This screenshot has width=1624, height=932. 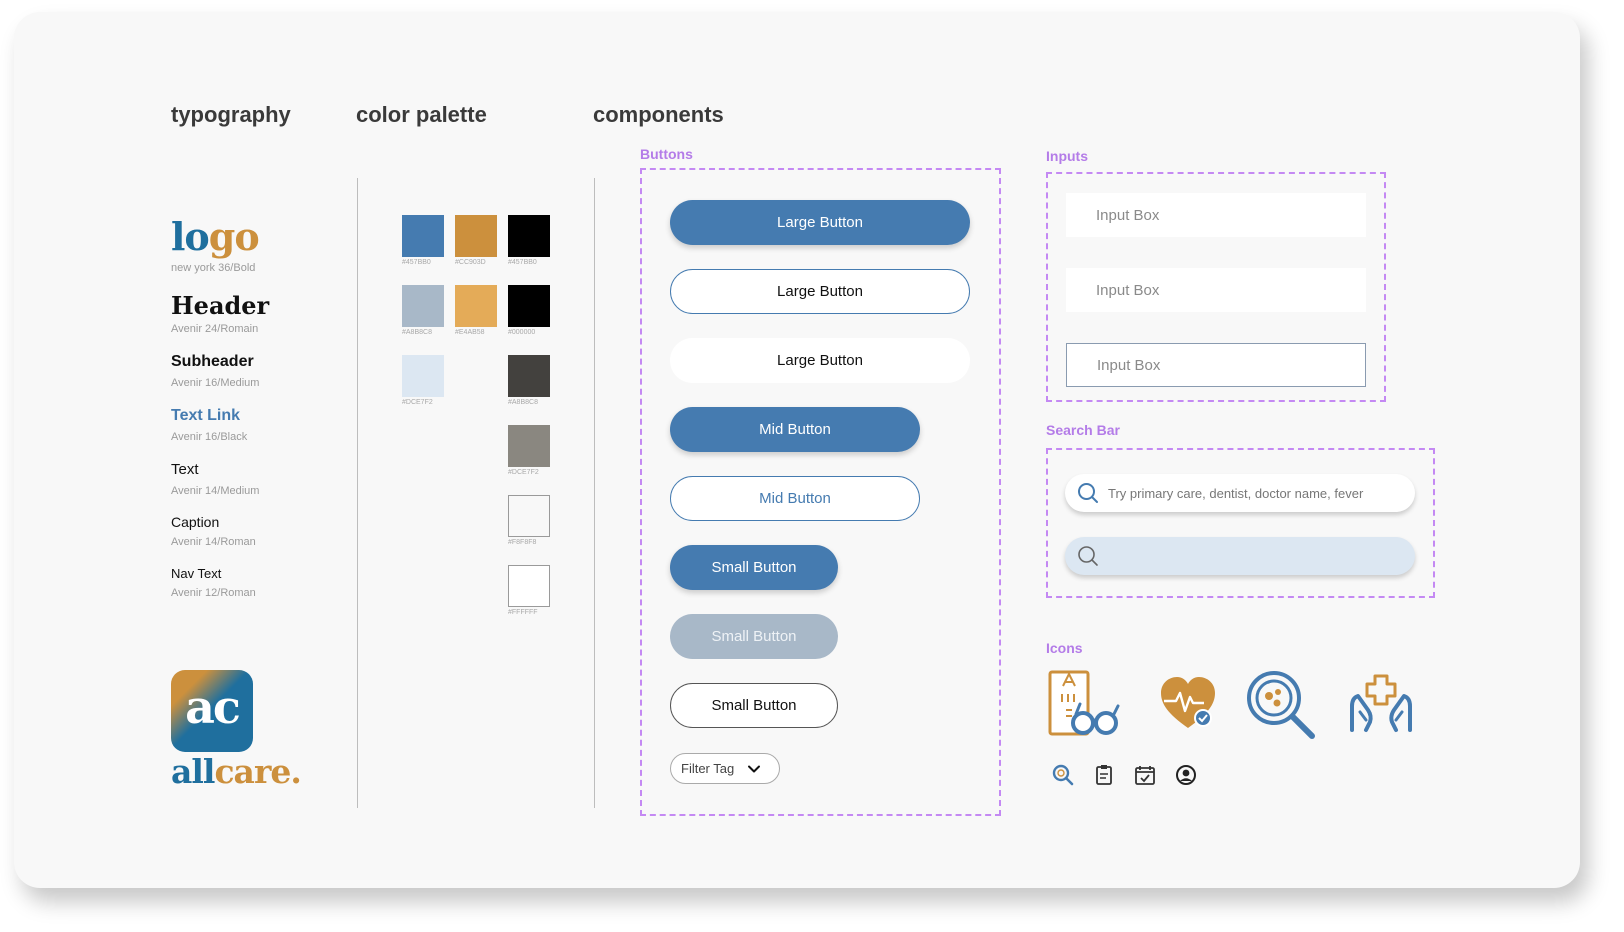 What do you see at coordinates (754, 567) in the screenshot?
I see `small-button-primary: Small Button` at bounding box center [754, 567].